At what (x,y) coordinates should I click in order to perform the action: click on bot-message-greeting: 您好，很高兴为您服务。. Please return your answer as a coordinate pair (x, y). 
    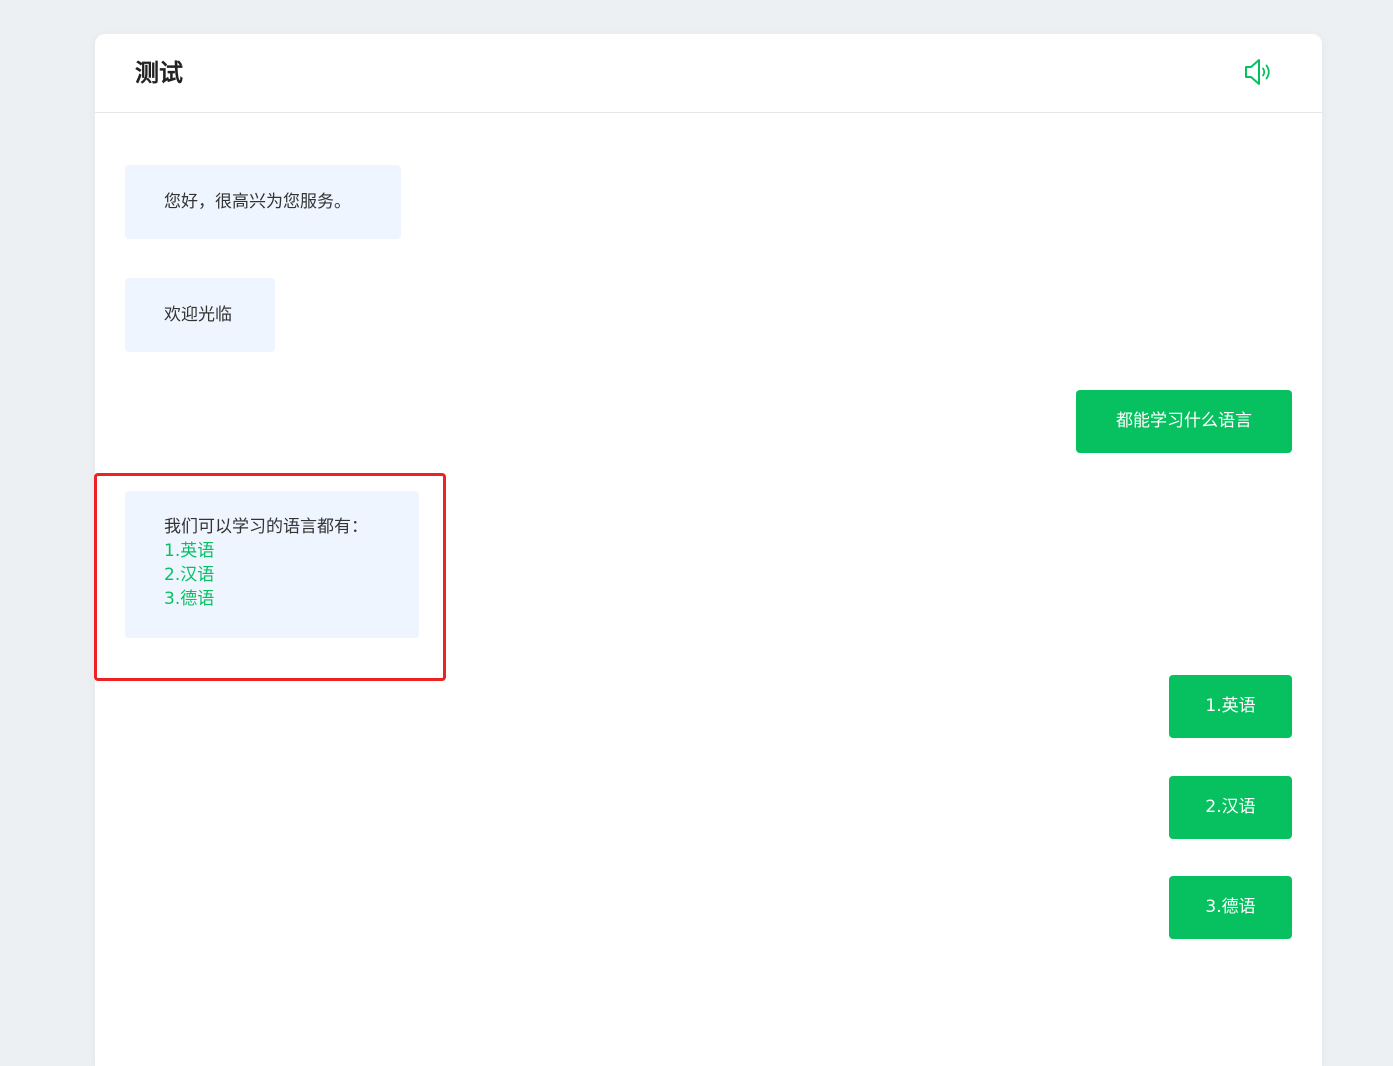
    Looking at the image, I should click on (263, 202).